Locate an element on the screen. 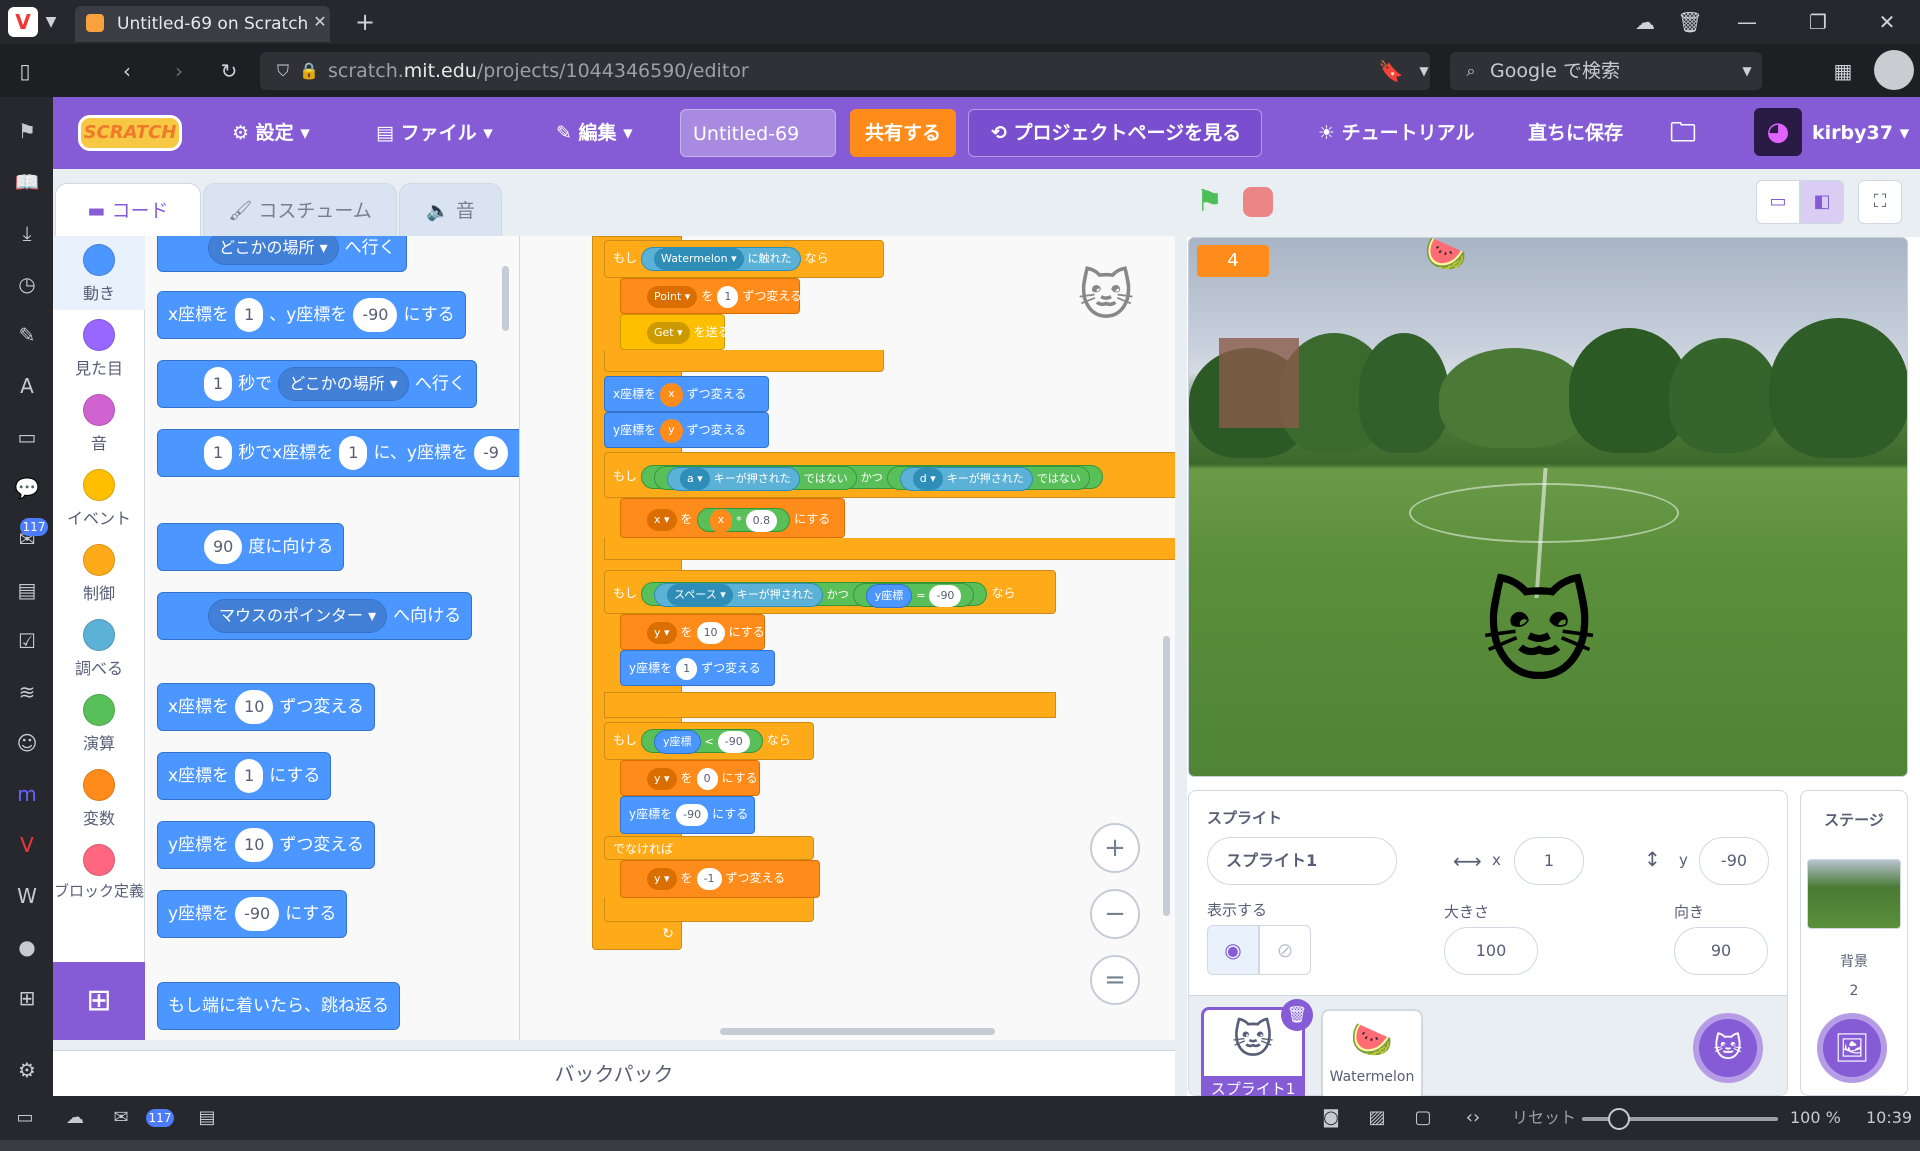  github-icon: ● is located at coordinates (27, 947).